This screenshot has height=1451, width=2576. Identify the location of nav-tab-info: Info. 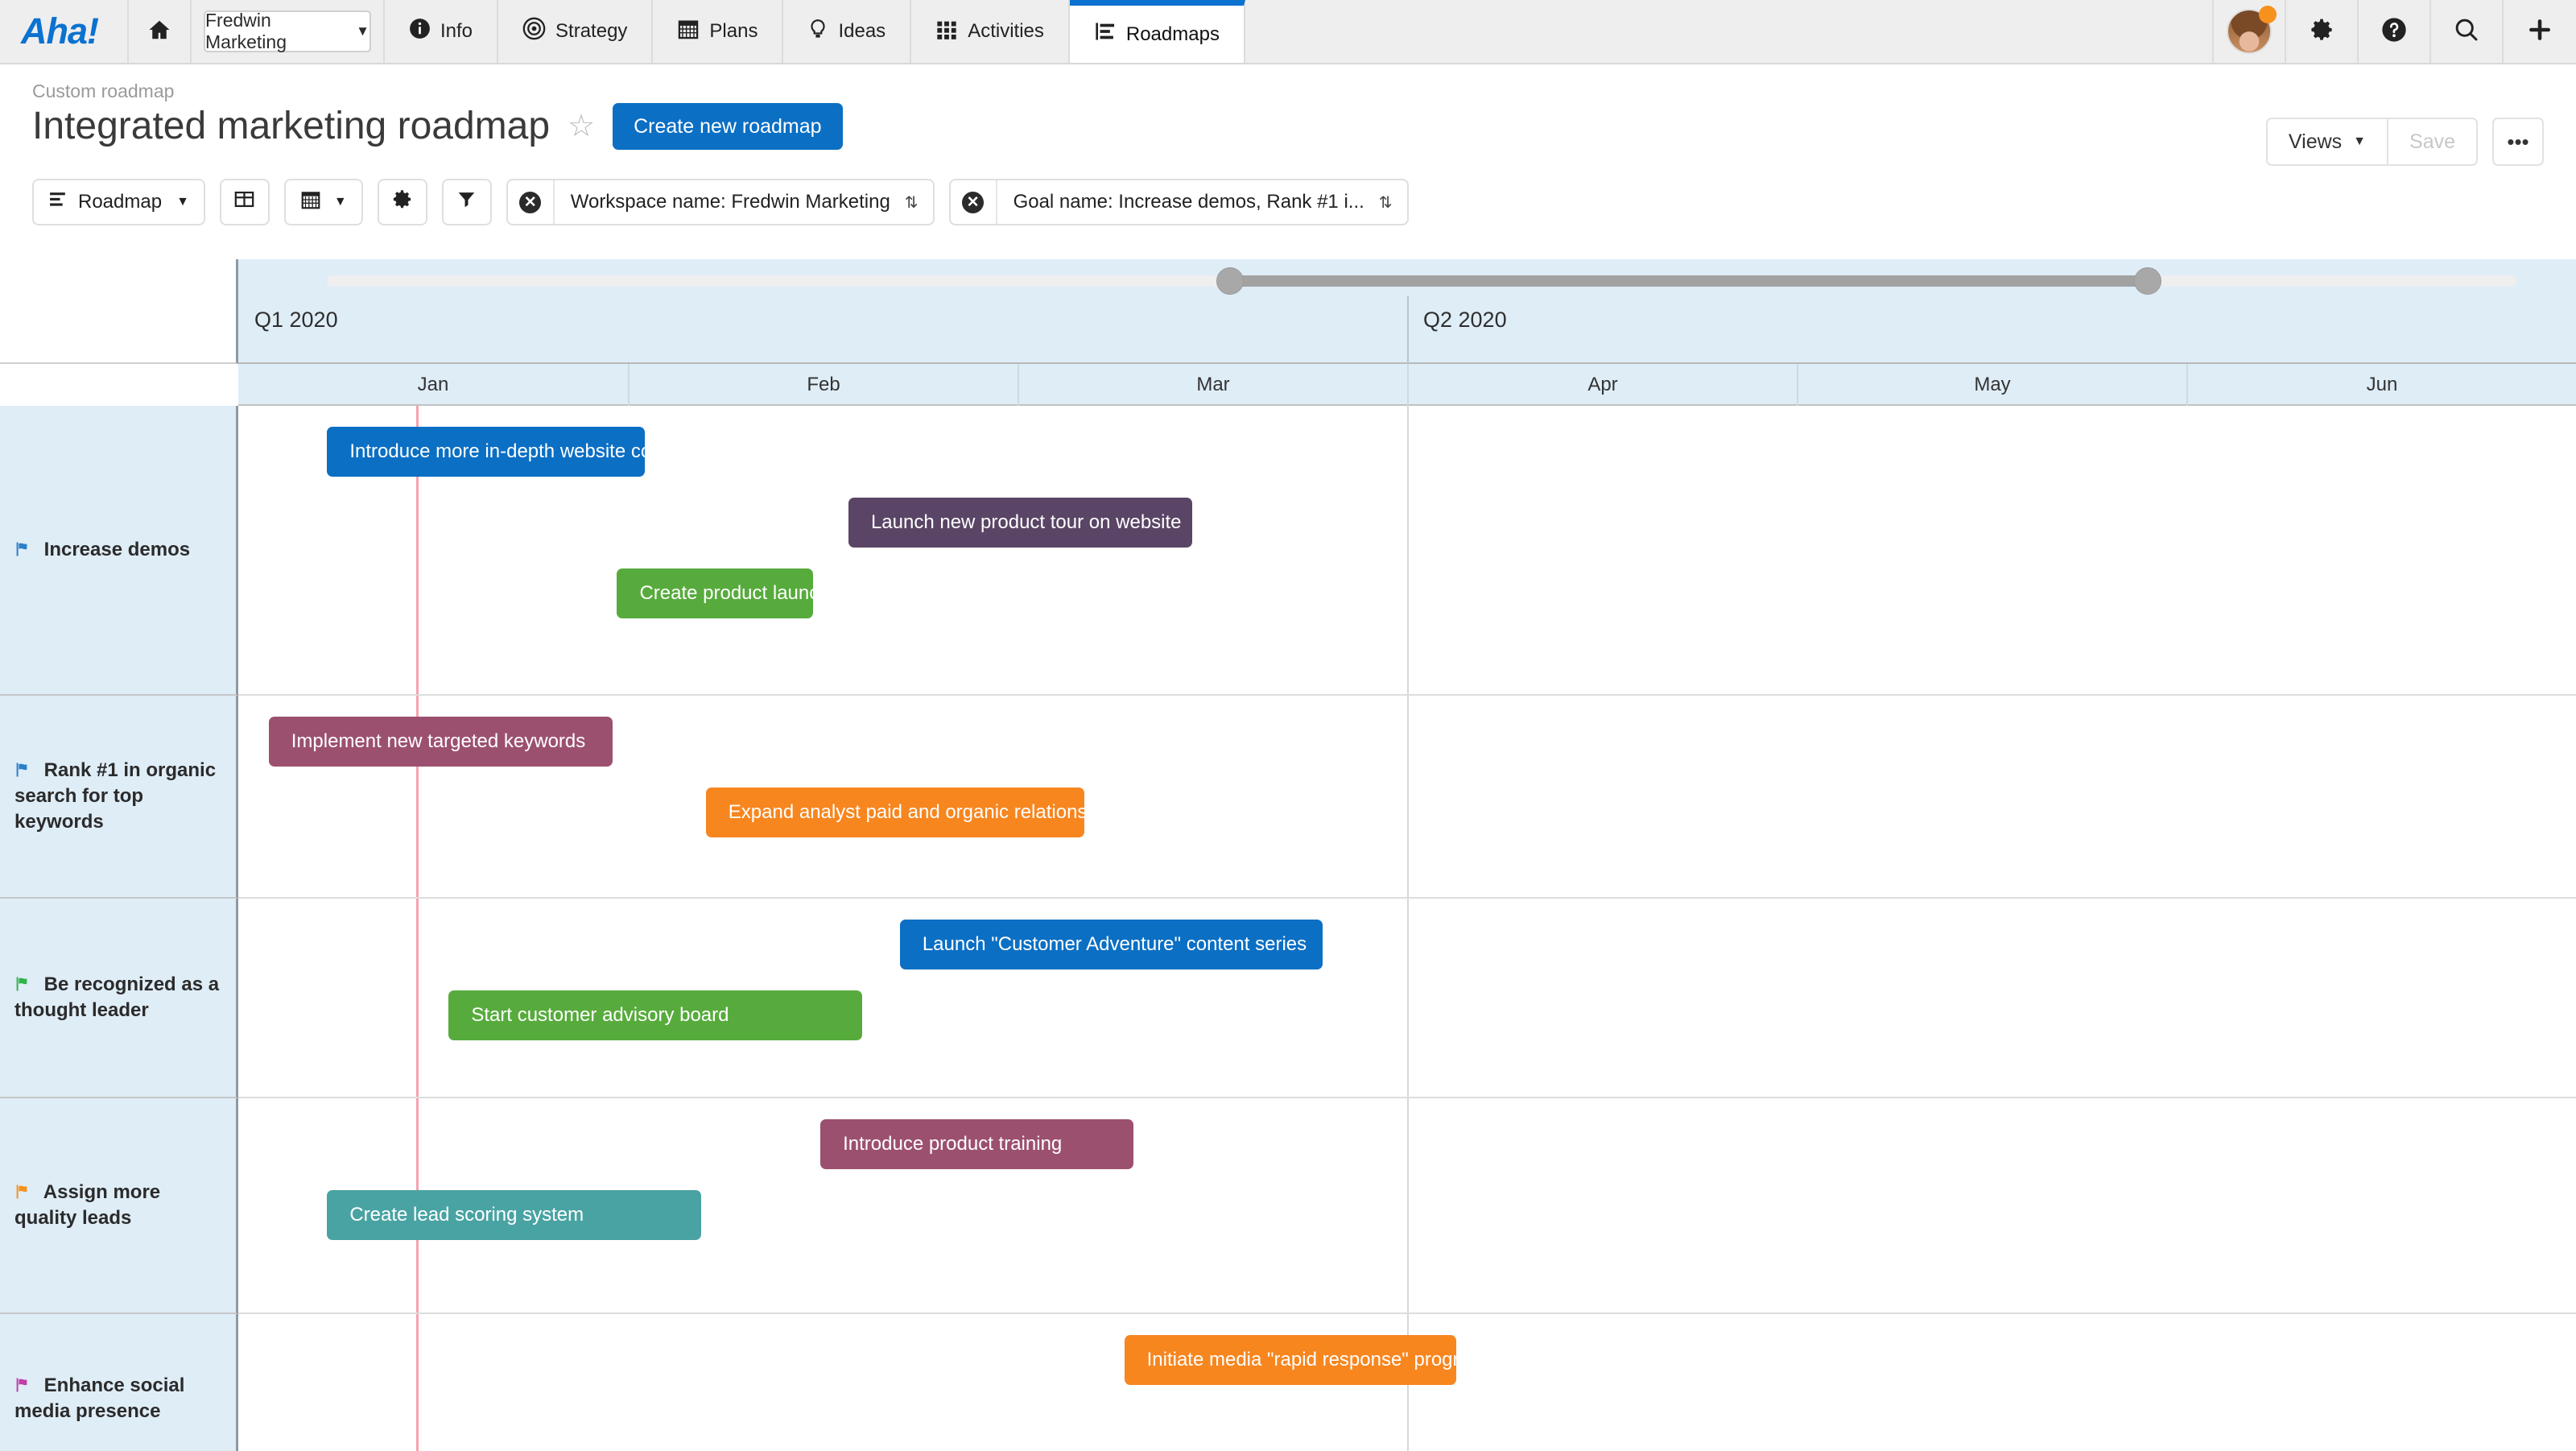
(442, 32).